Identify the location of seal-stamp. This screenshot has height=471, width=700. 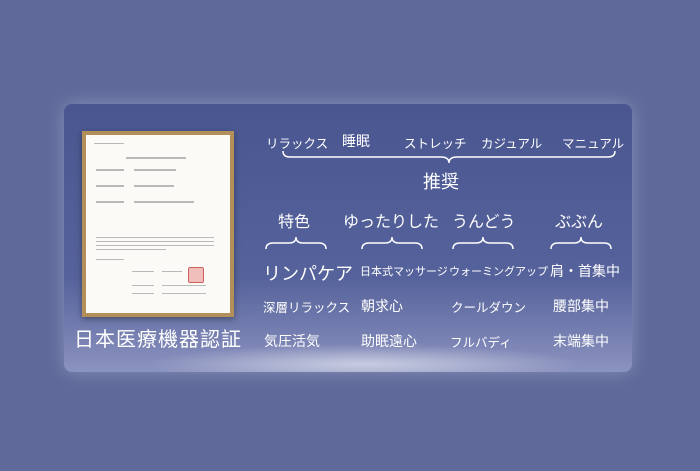
(196, 275).